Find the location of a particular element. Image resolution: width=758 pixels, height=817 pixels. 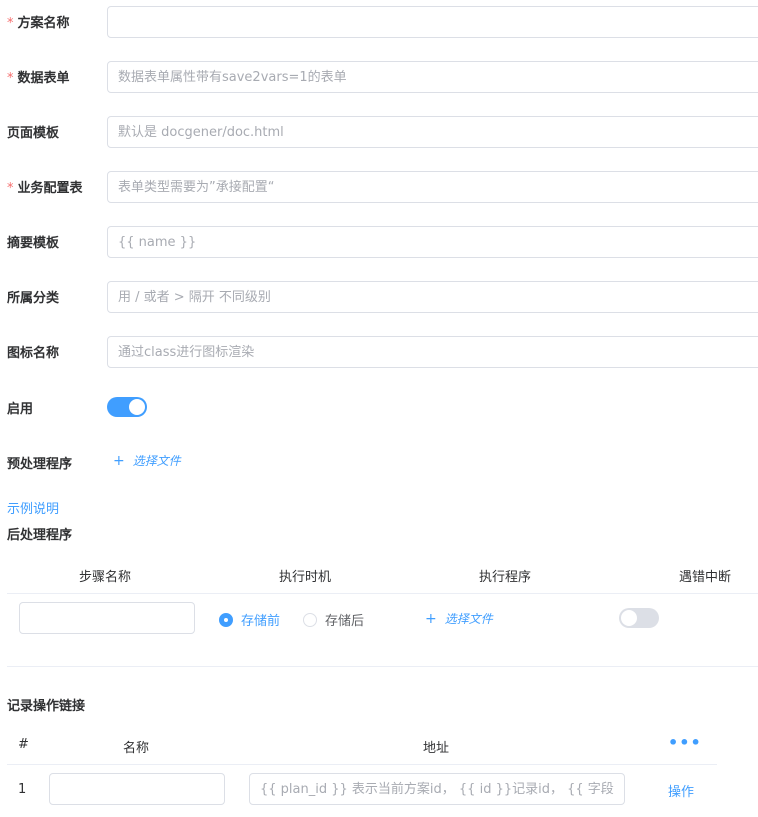

links-section-title: 记录操作链接 is located at coordinates (46, 706).